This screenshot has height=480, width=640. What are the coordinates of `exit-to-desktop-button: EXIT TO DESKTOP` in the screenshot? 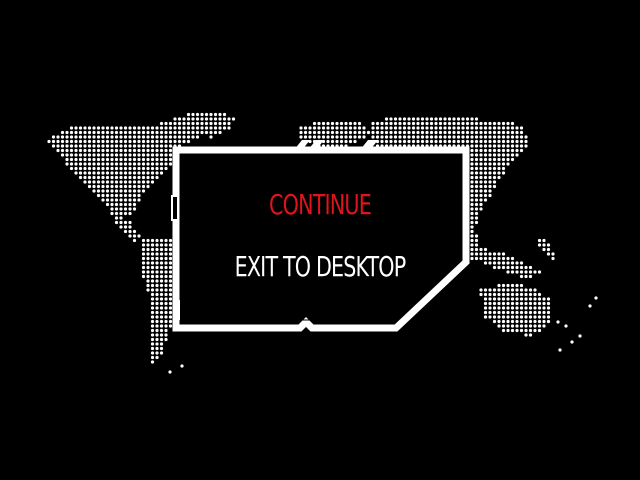 It's located at (320, 266).